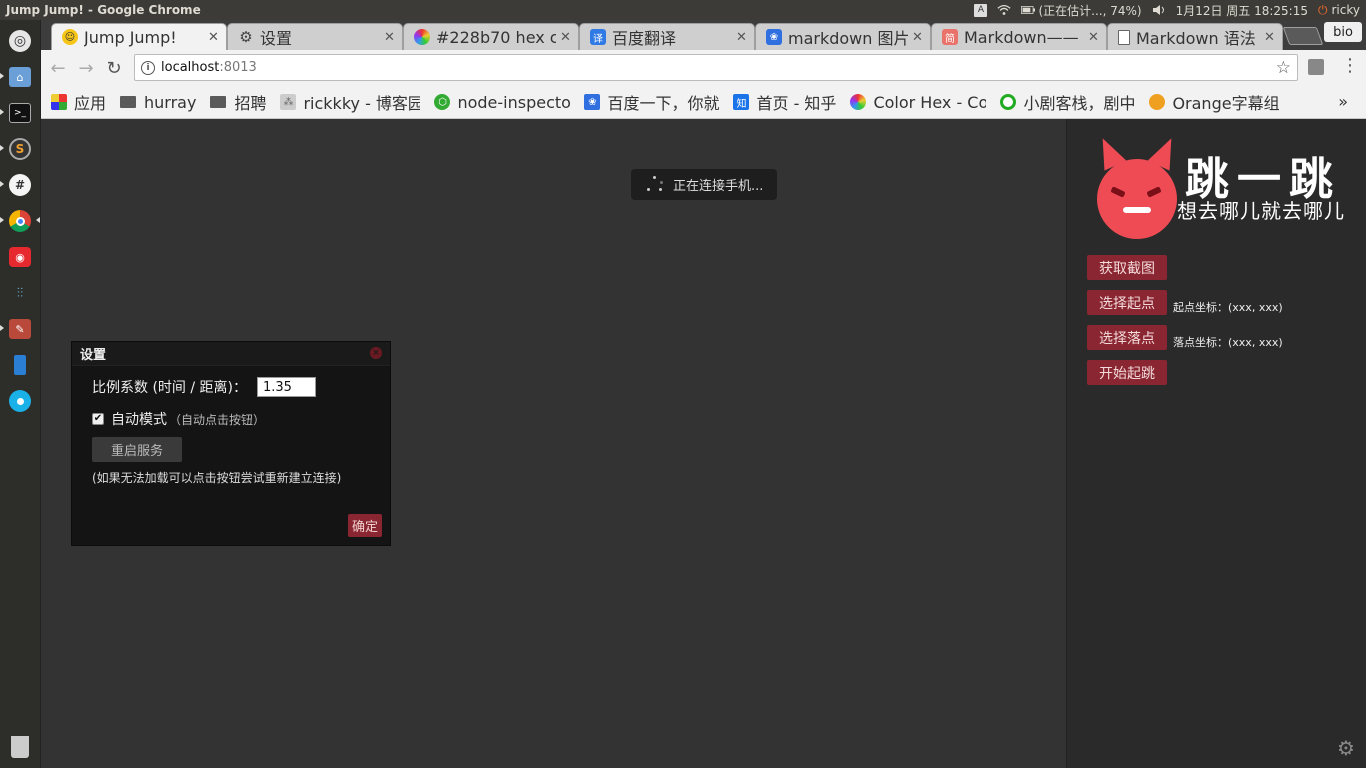  I want to click on editor-icon: ✎, so click(20, 329).